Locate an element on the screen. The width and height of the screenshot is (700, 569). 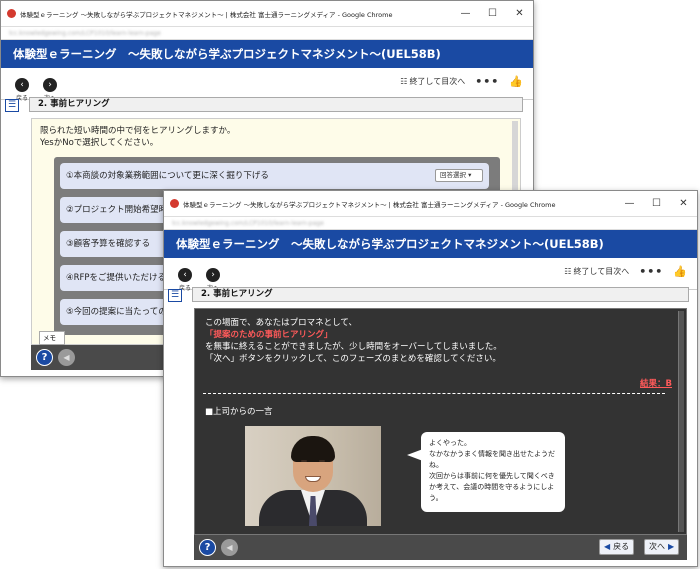
boss-comment-label: ■上司からの一言 is located at coordinates (239, 412).